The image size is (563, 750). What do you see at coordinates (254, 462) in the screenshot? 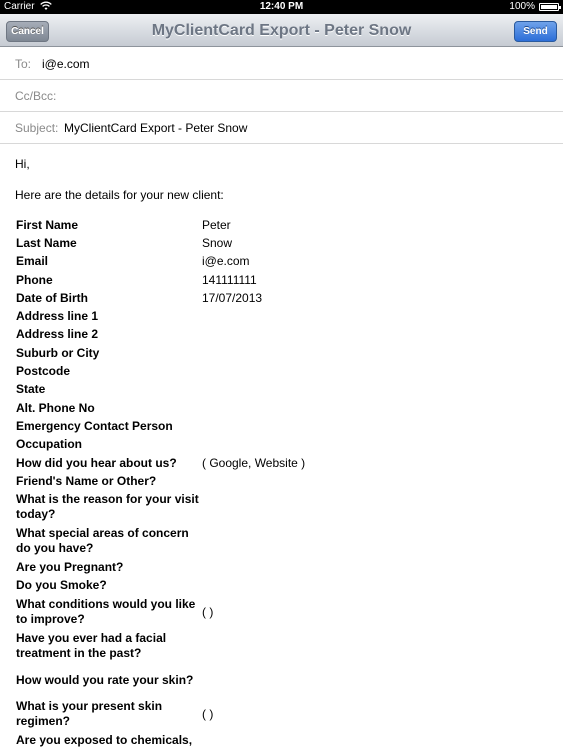
I see `detail-value: ( Google, Website )` at bounding box center [254, 462].